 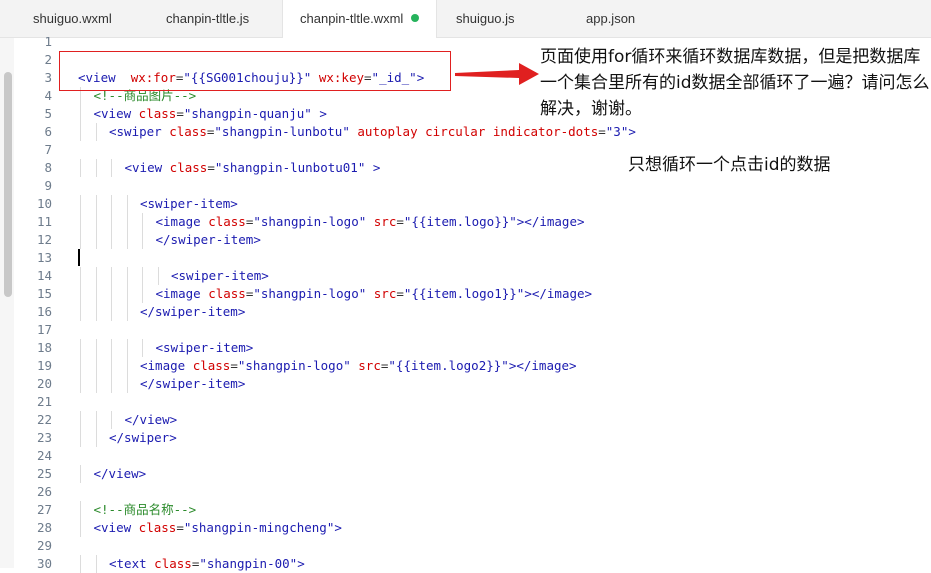 What do you see at coordinates (48, 185) in the screenshot?
I see `line-number: 9` at bounding box center [48, 185].